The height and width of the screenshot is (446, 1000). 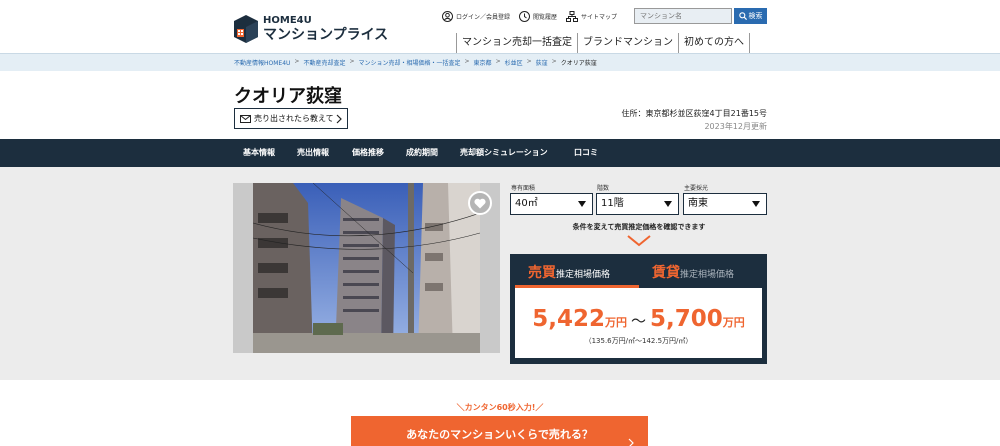 I want to click on sitemap-link: サイトマップ, so click(x=591, y=16).